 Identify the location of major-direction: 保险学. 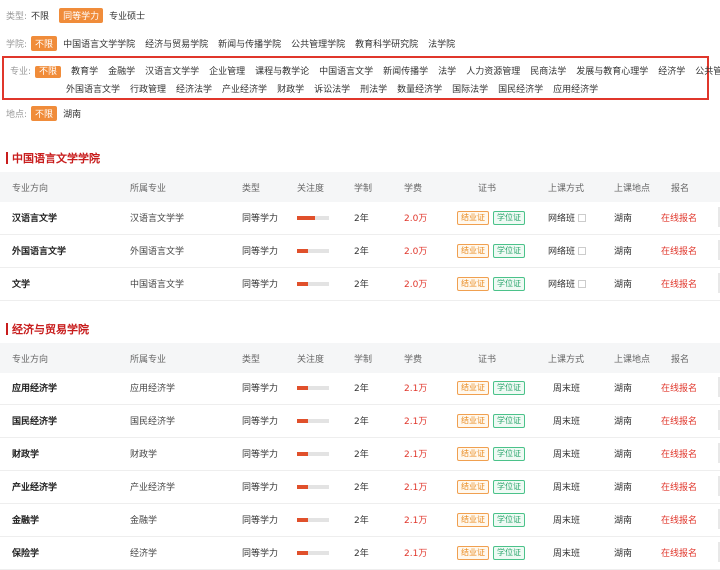
(26, 554).